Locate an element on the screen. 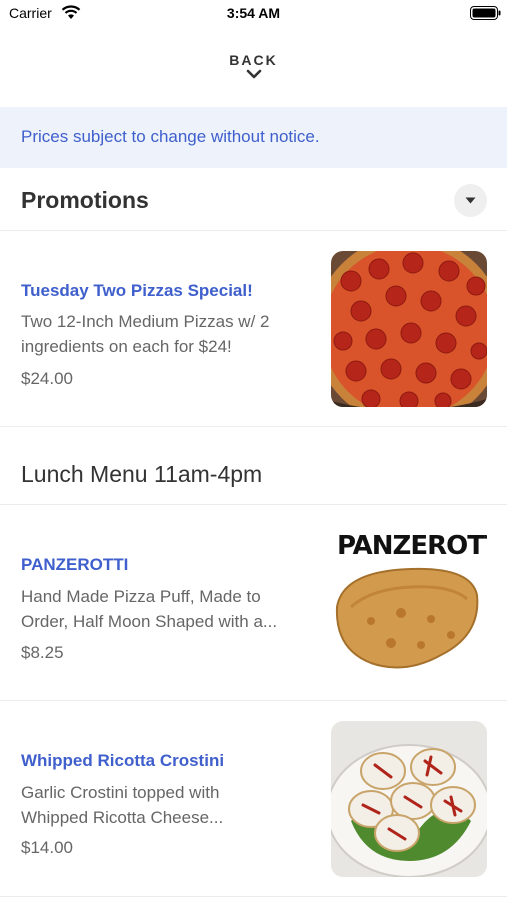 The width and height of the screenshot is (507, 900). battery-icon is located at coordinates (485, 13).